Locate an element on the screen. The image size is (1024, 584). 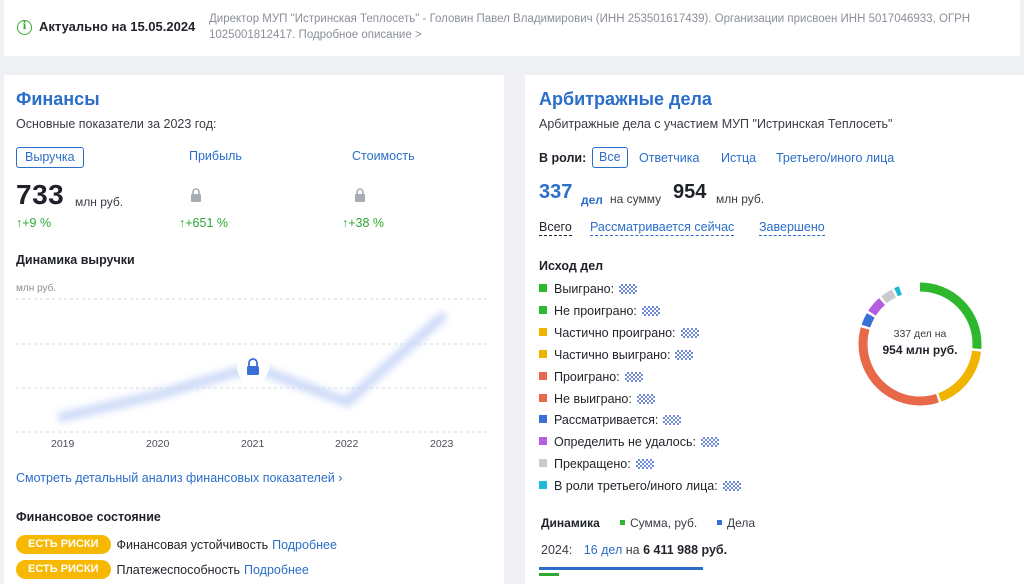
outcome-item: Не проиграно: is located at coordinates (599, 313).